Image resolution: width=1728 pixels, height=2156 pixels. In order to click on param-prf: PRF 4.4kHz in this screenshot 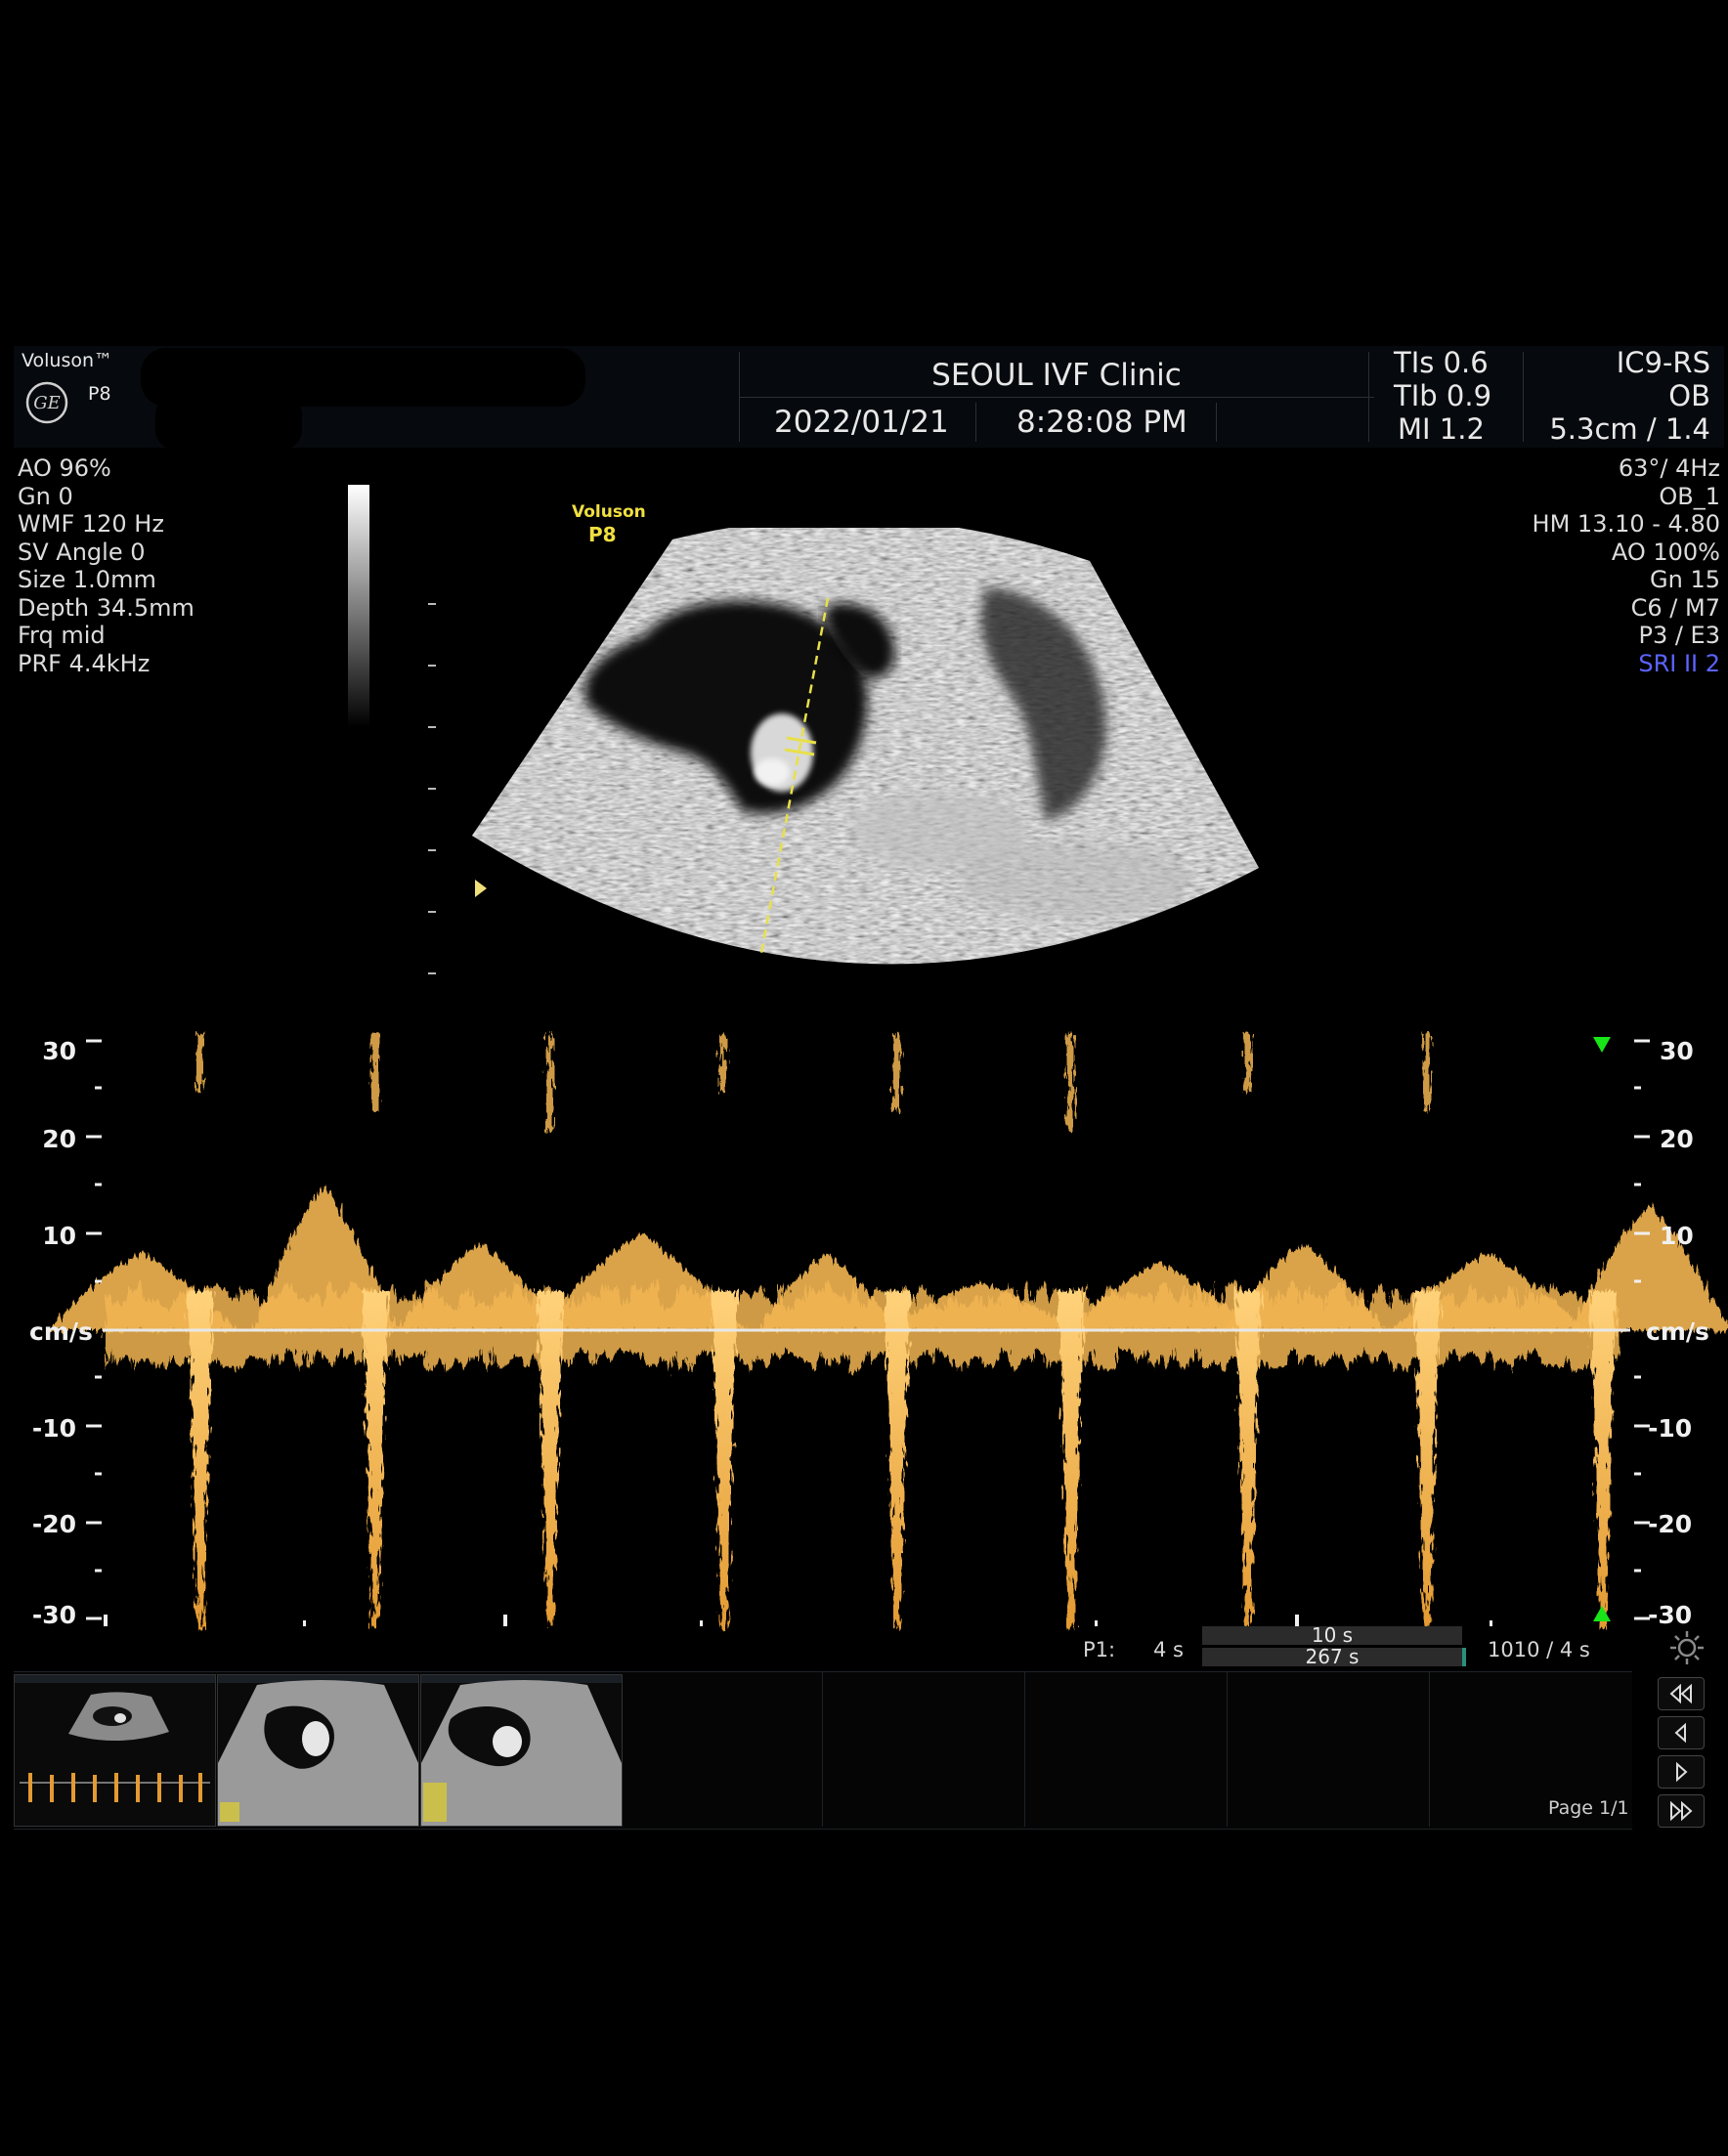, I will do `click(84, 663)`.